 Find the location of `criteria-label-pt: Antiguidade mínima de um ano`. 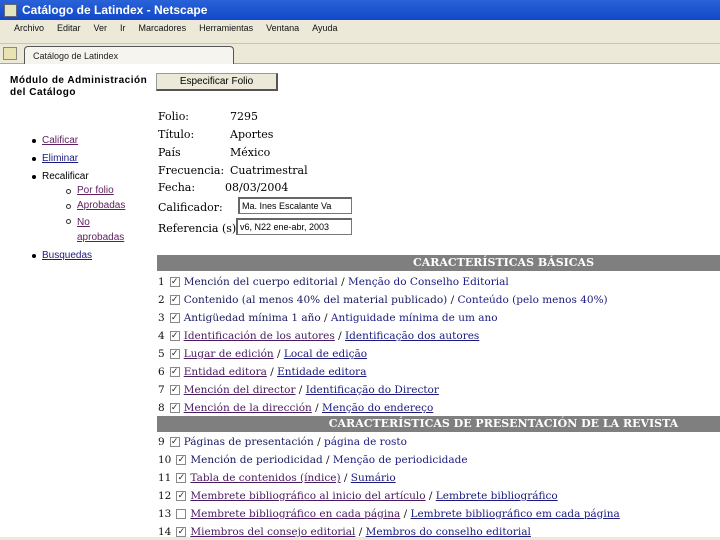

criteria-label-pt: Antiguidade mínima de um ano is located at coordinates (414, 318).